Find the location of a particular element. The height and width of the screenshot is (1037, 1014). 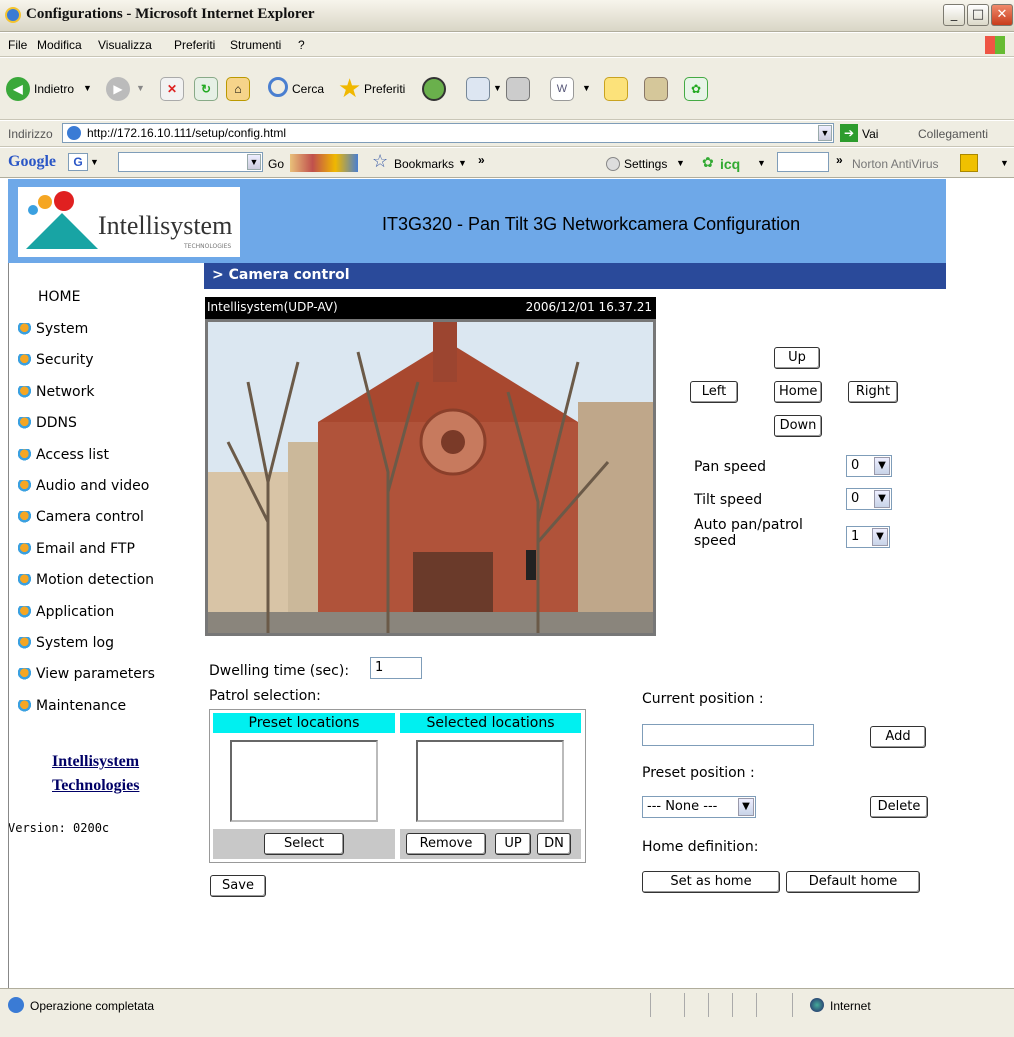

nav-item-system-log: System log is located at coordinates (66, 643).